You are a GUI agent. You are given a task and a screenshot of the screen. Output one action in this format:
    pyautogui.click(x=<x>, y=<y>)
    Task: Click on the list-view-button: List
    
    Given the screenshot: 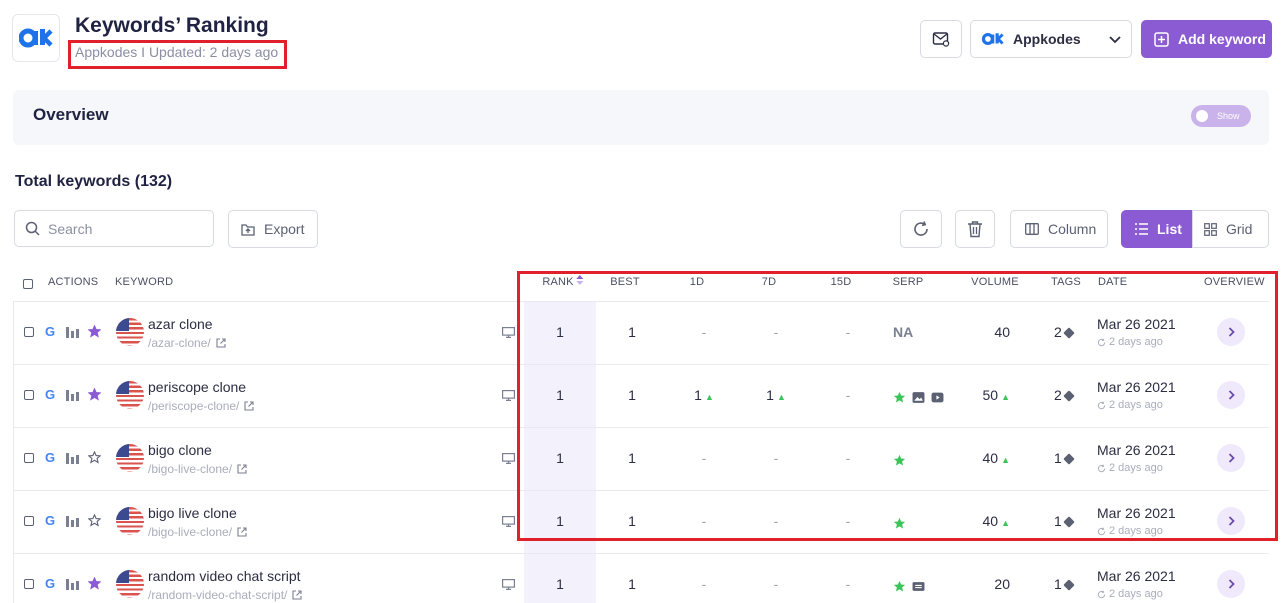 What is the action you would take?
    pyautogui.click(x=1156, y=229)
    